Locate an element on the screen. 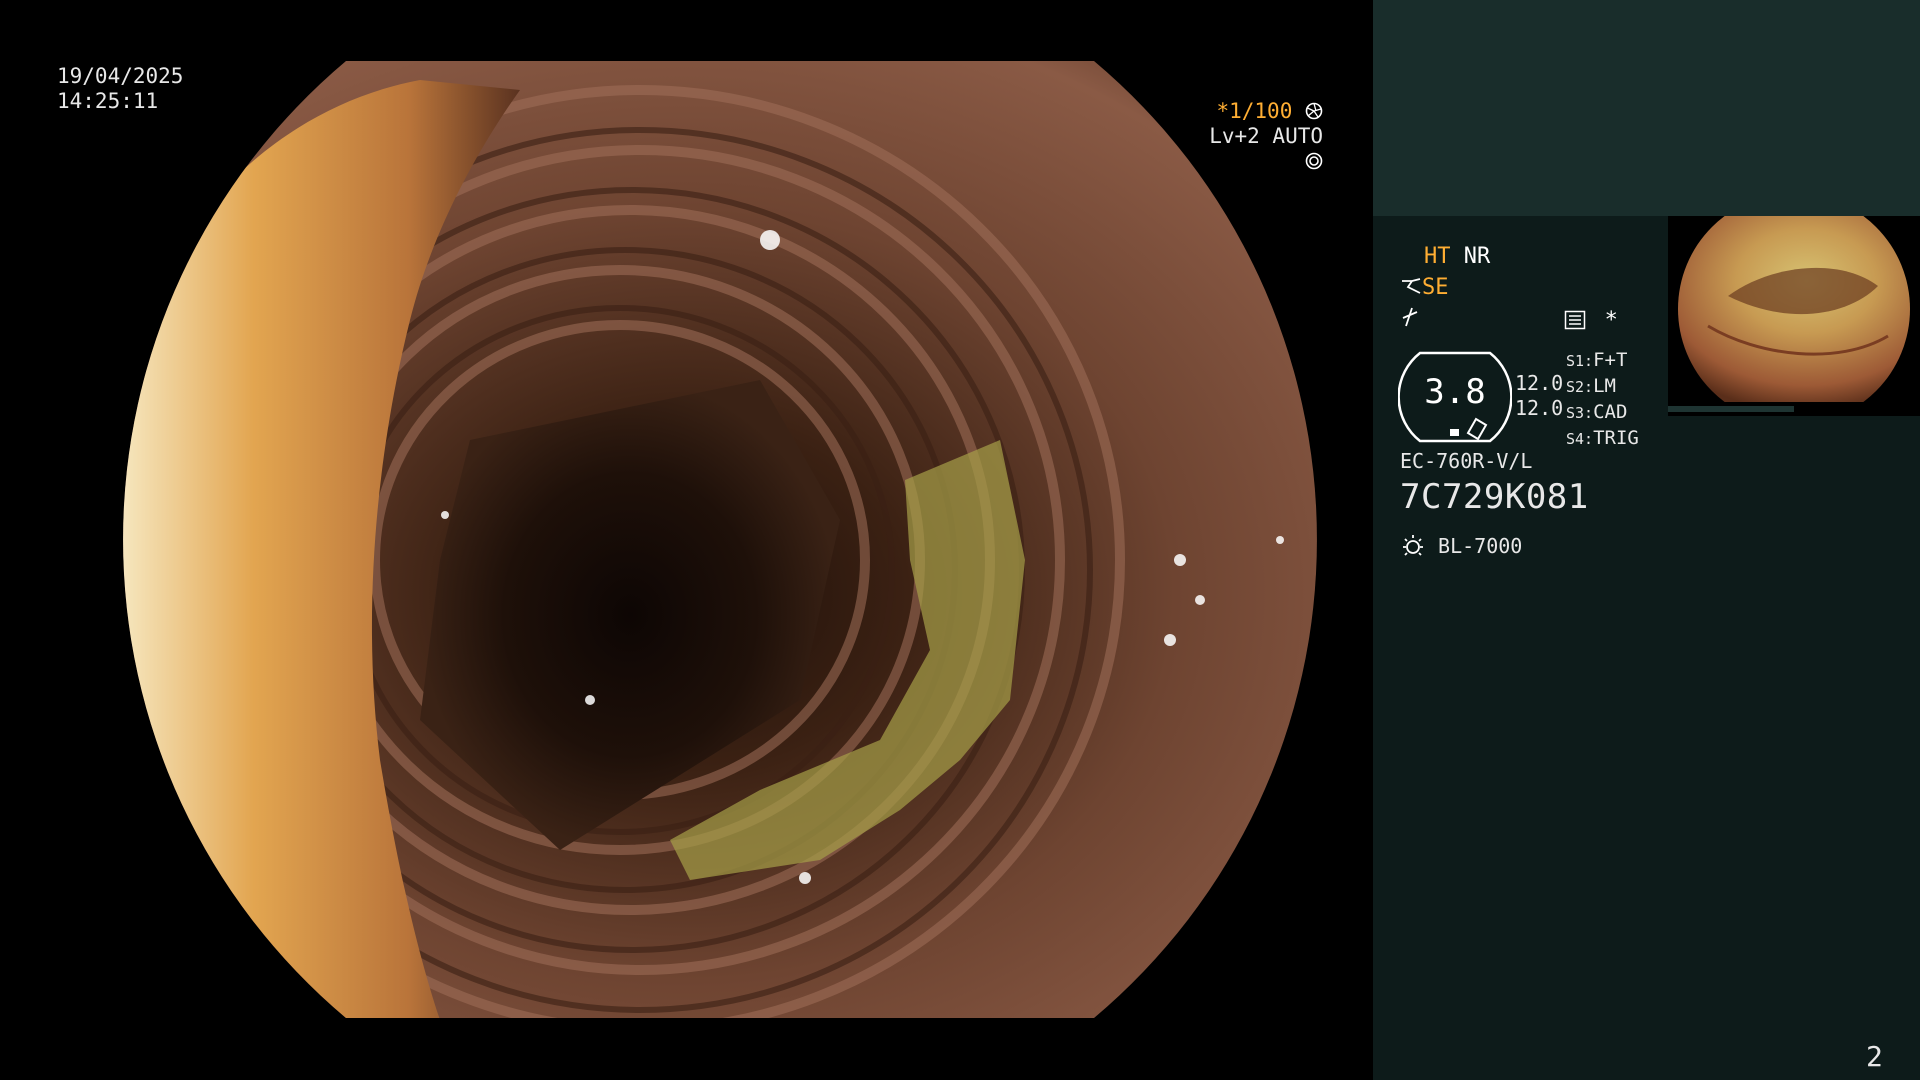 This screenshot has height=1080, width=1920. switch-s3: S3:CAD is located at coordinates (1602, 413).